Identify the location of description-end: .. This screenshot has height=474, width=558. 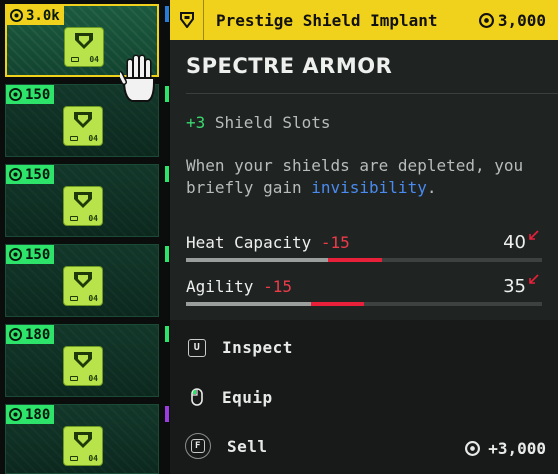
(431, 187).